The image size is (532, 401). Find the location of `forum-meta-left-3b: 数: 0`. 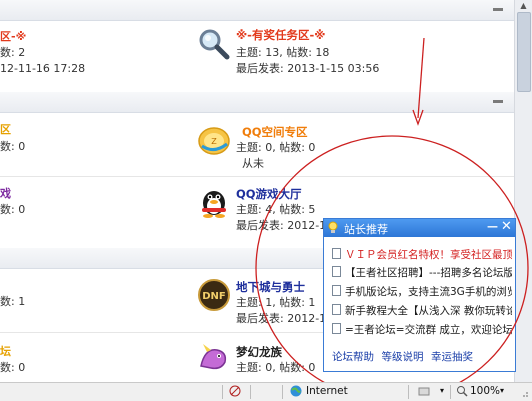

forum-meta-left-3b: 数: 0 is located at coordinates (13, 367).